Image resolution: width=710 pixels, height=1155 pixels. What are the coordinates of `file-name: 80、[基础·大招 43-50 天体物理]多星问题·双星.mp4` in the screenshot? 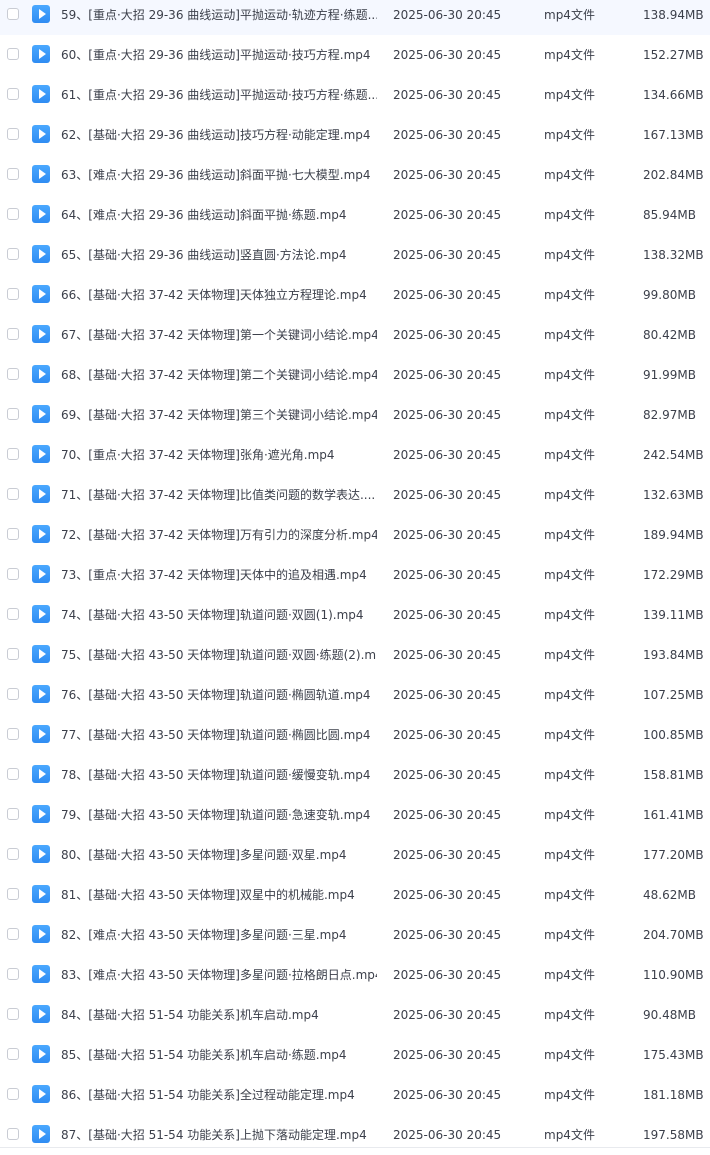 It's located at (219, 855).